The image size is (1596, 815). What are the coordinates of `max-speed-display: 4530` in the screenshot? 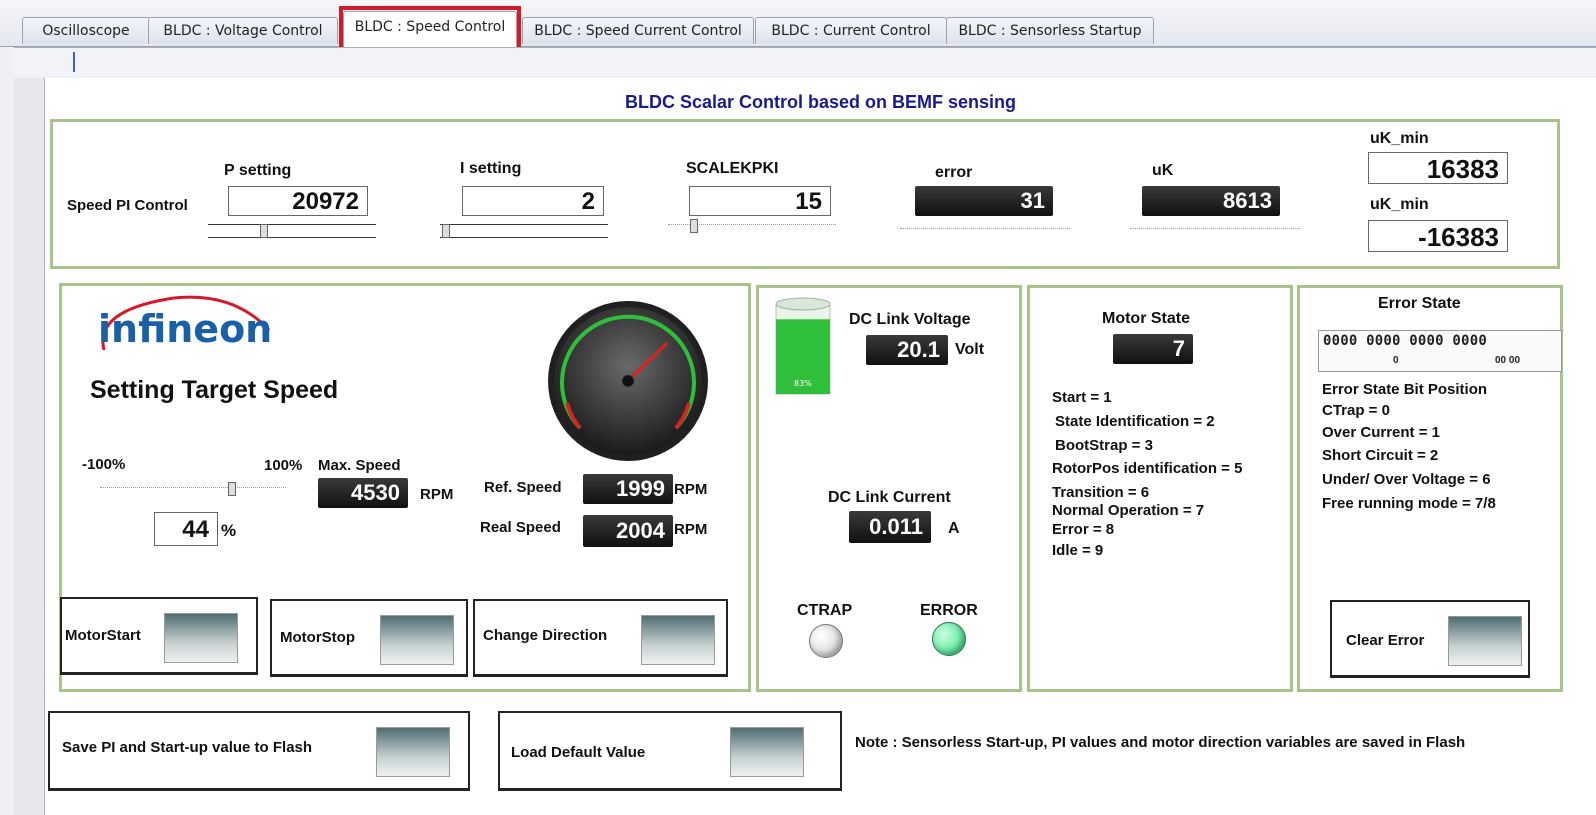 It's located at (363, 493).